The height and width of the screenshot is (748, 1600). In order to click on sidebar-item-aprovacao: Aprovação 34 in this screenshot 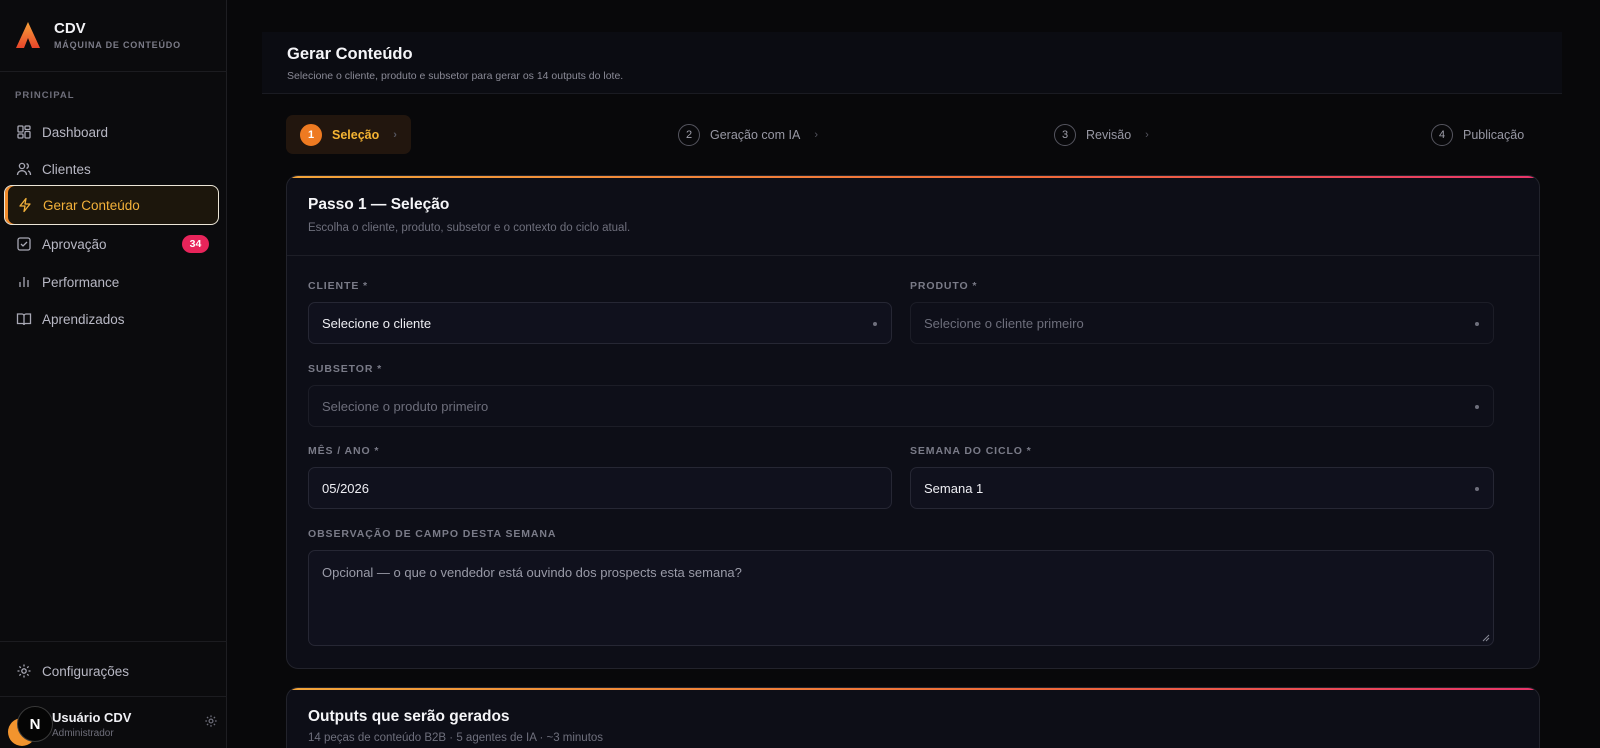, I will do `click(111, 244)`.